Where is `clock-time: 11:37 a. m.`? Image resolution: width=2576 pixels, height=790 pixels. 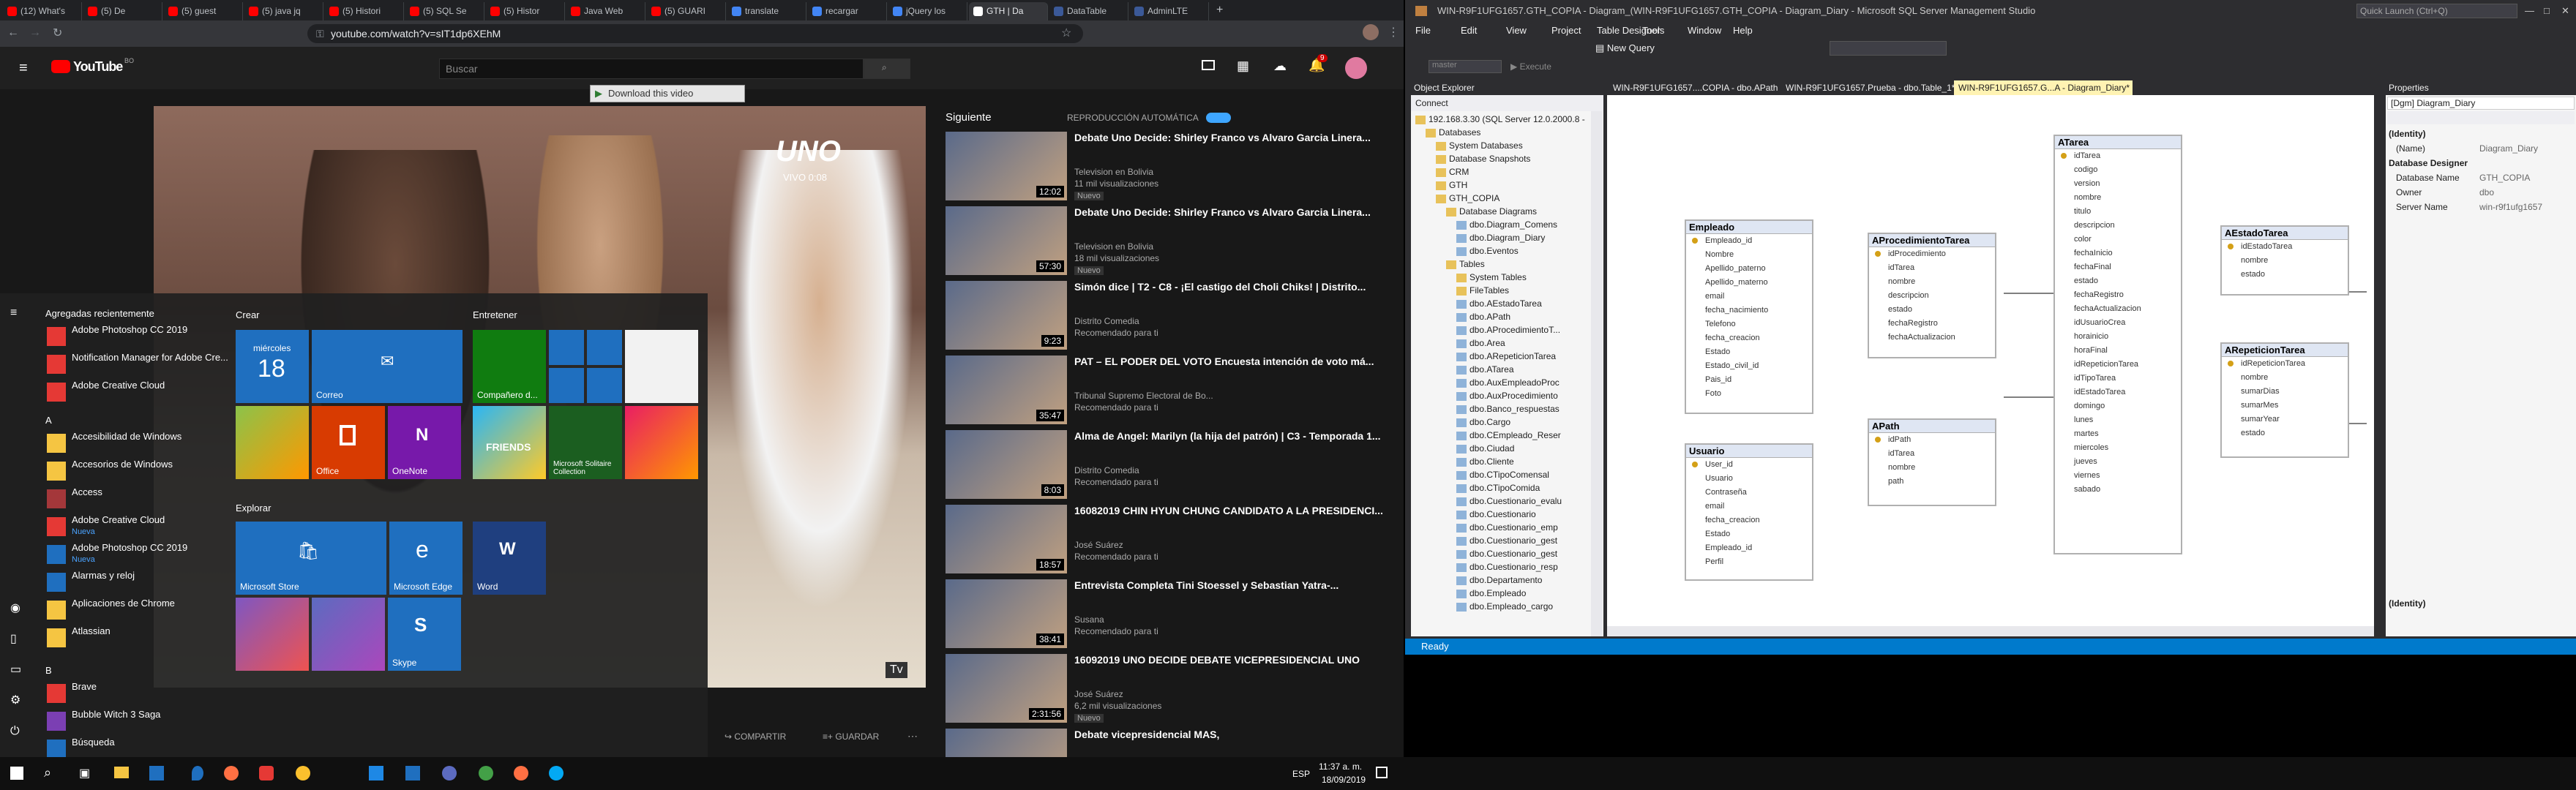 clock-time: 11:37 a. m. is located at coordinates (1340, 766).